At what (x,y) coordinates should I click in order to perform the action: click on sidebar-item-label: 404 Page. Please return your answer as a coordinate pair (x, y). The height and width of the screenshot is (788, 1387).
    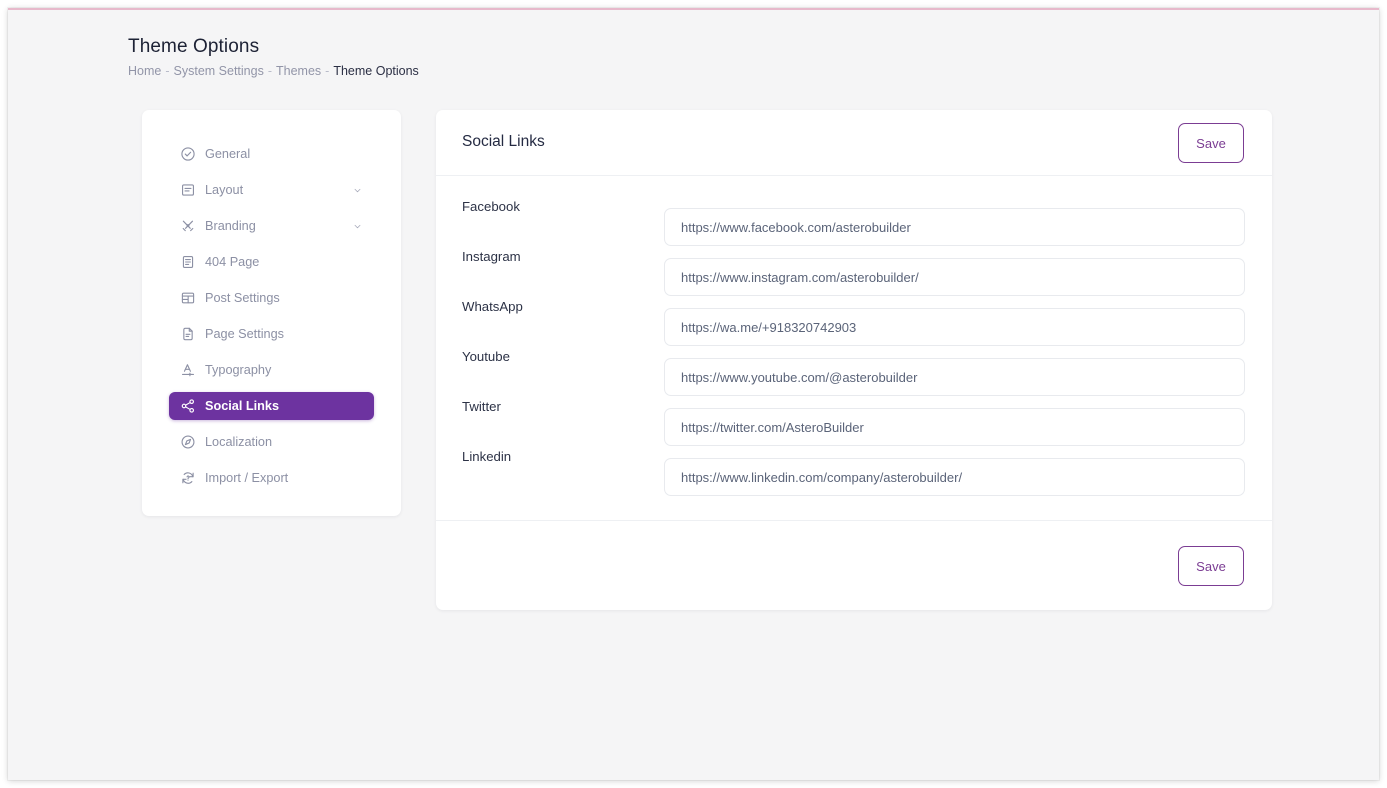
    Looking at the image, I should click on (232, 261).